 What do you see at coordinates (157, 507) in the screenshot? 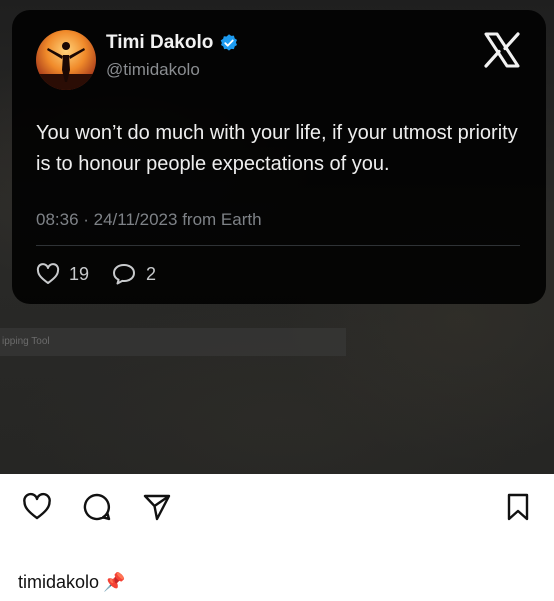
I see `send-icon` at bounding box center [157, 507].